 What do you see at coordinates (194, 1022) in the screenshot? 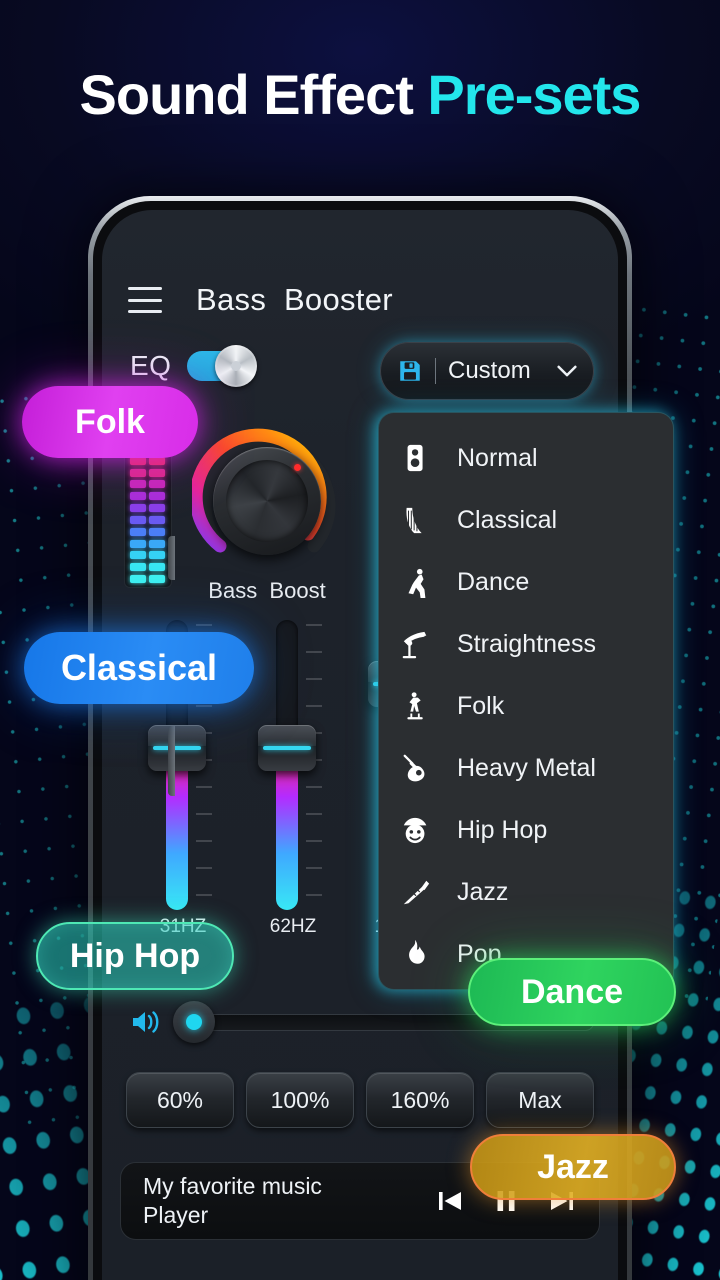
I see `volume-slider-thumb` at bounding box center [194, 1022].